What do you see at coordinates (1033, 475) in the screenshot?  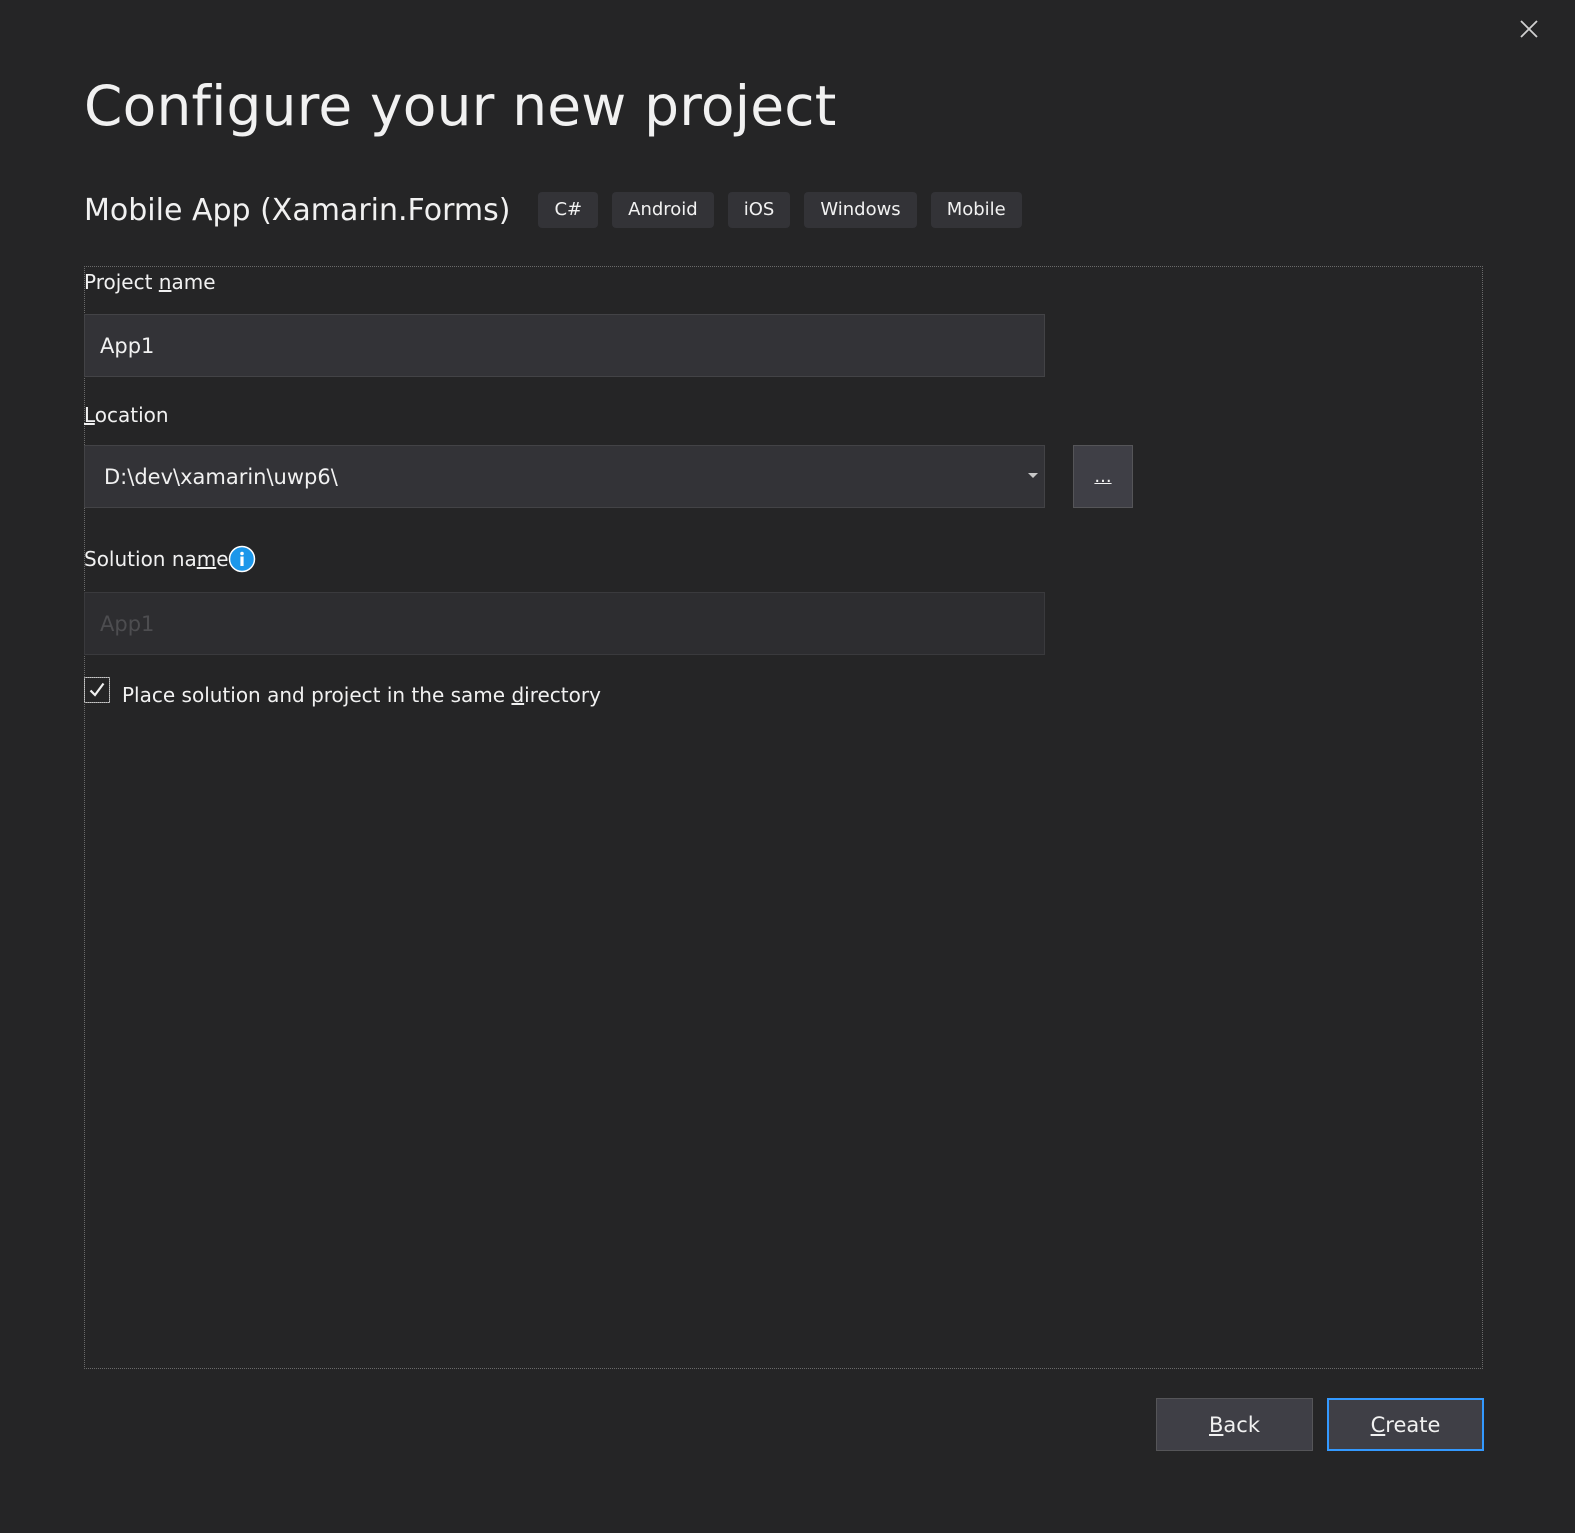 I see `chevron-down-icon` at bounding box center [1033, 475].